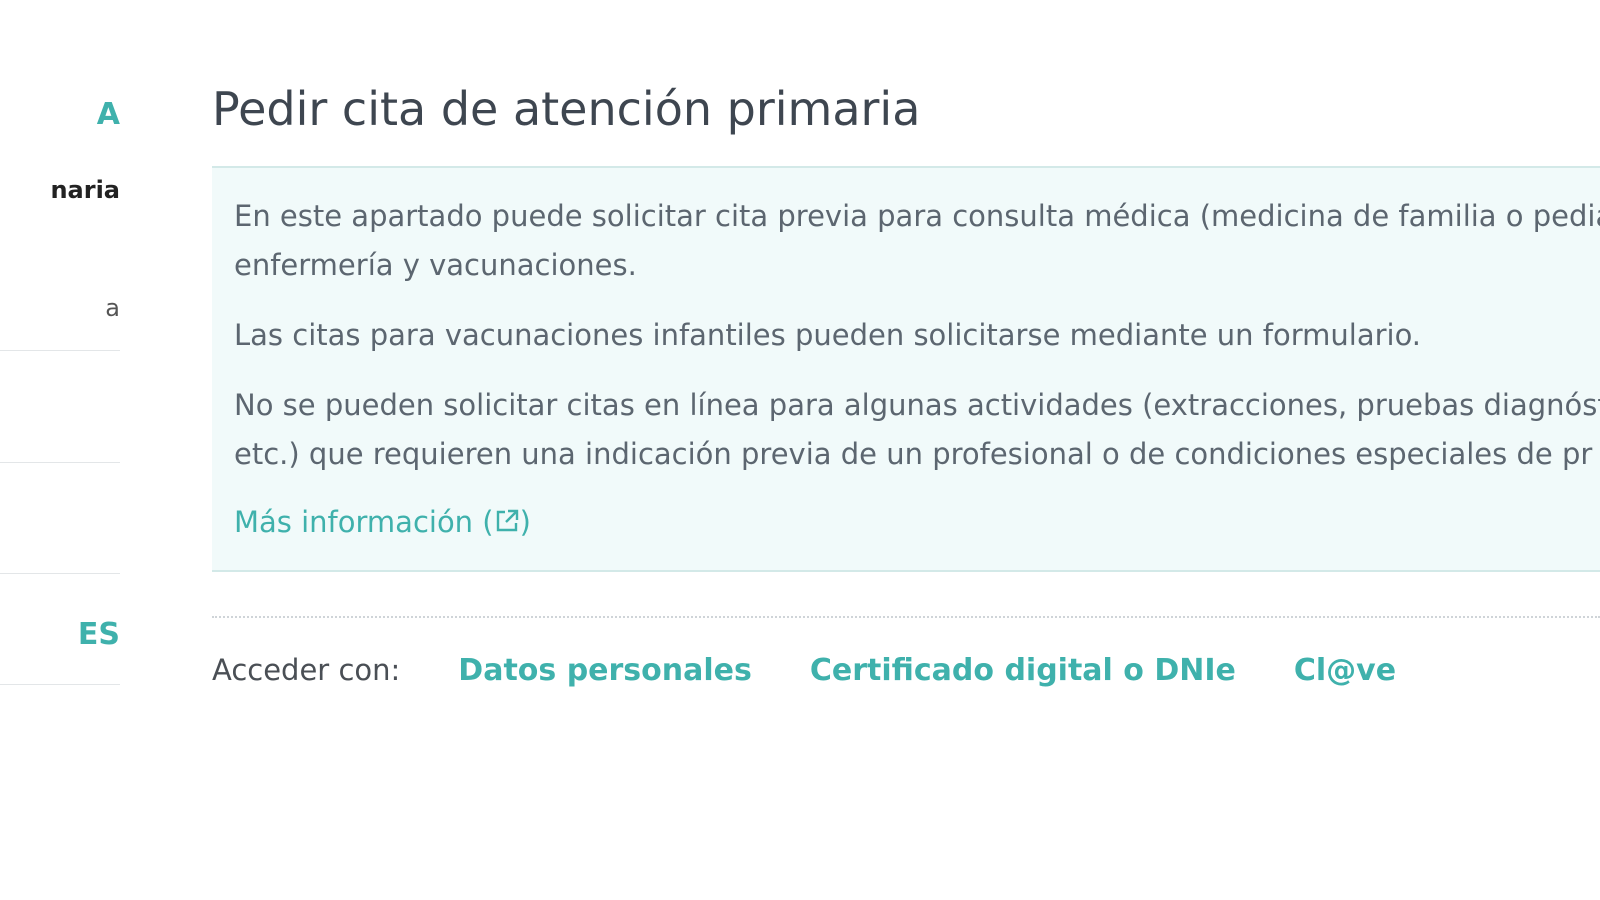 This screenshot has height=900, width=1600. What do you see at coordinates (906, 617) in the screenshot?
I see `dotted-divider` at bounding box center [906, 617].